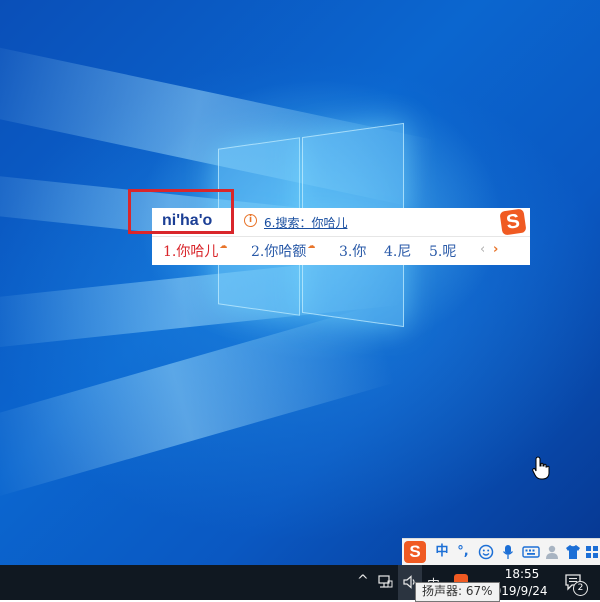 This screenshot has height=602, width=600. I want to click on annotation-highlight-box, so click(181, 211).